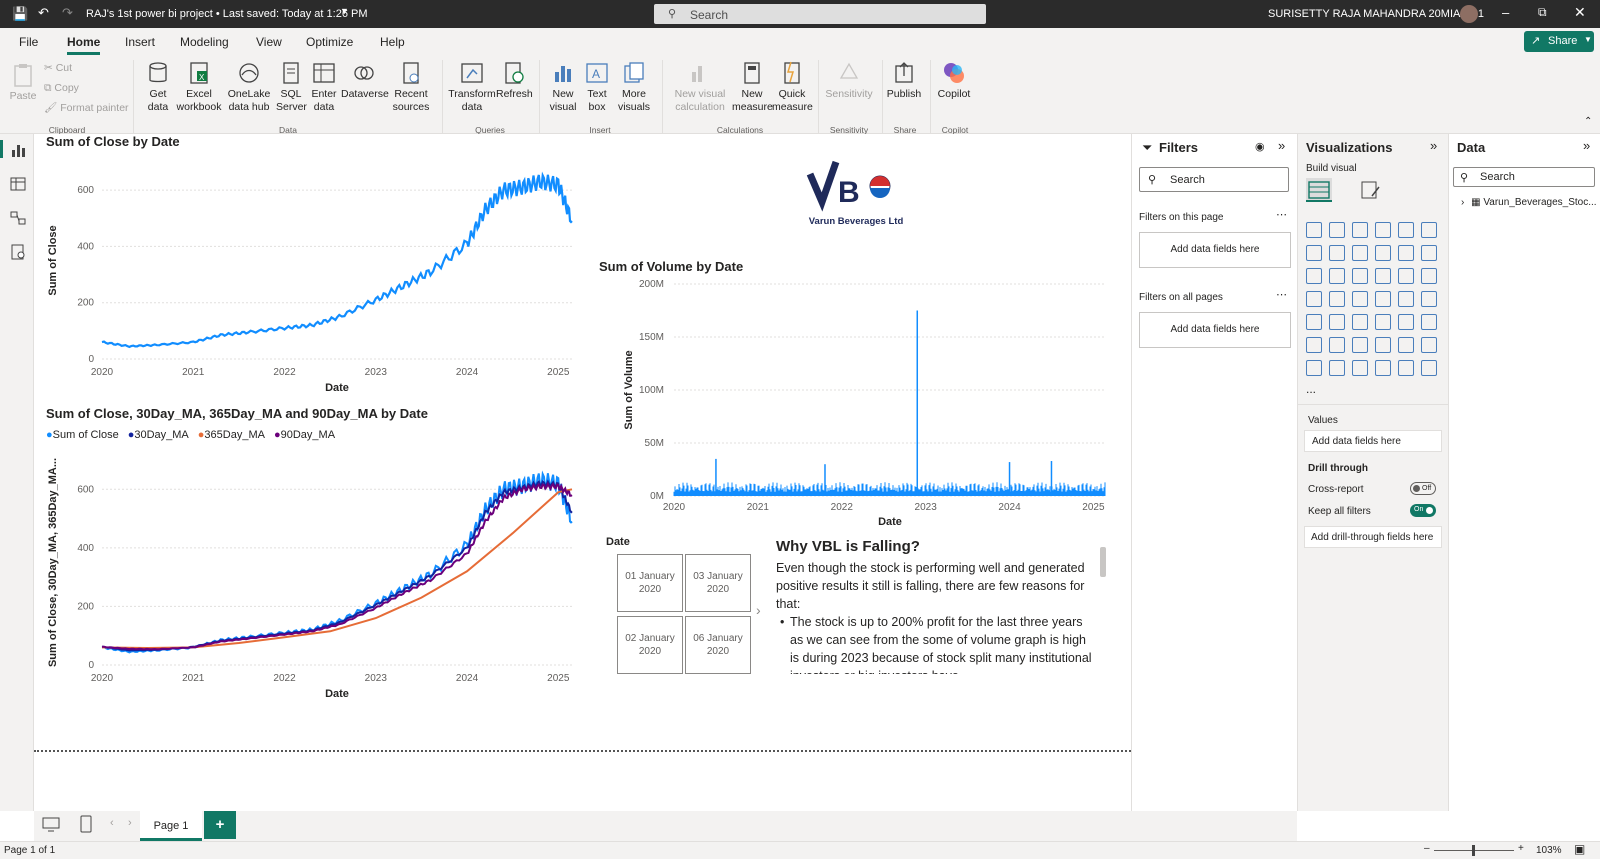  Describe the element at coordinates (1588, 121) in the screenshot. I see `collapse-ribbon-icon: ⌃` at that location.